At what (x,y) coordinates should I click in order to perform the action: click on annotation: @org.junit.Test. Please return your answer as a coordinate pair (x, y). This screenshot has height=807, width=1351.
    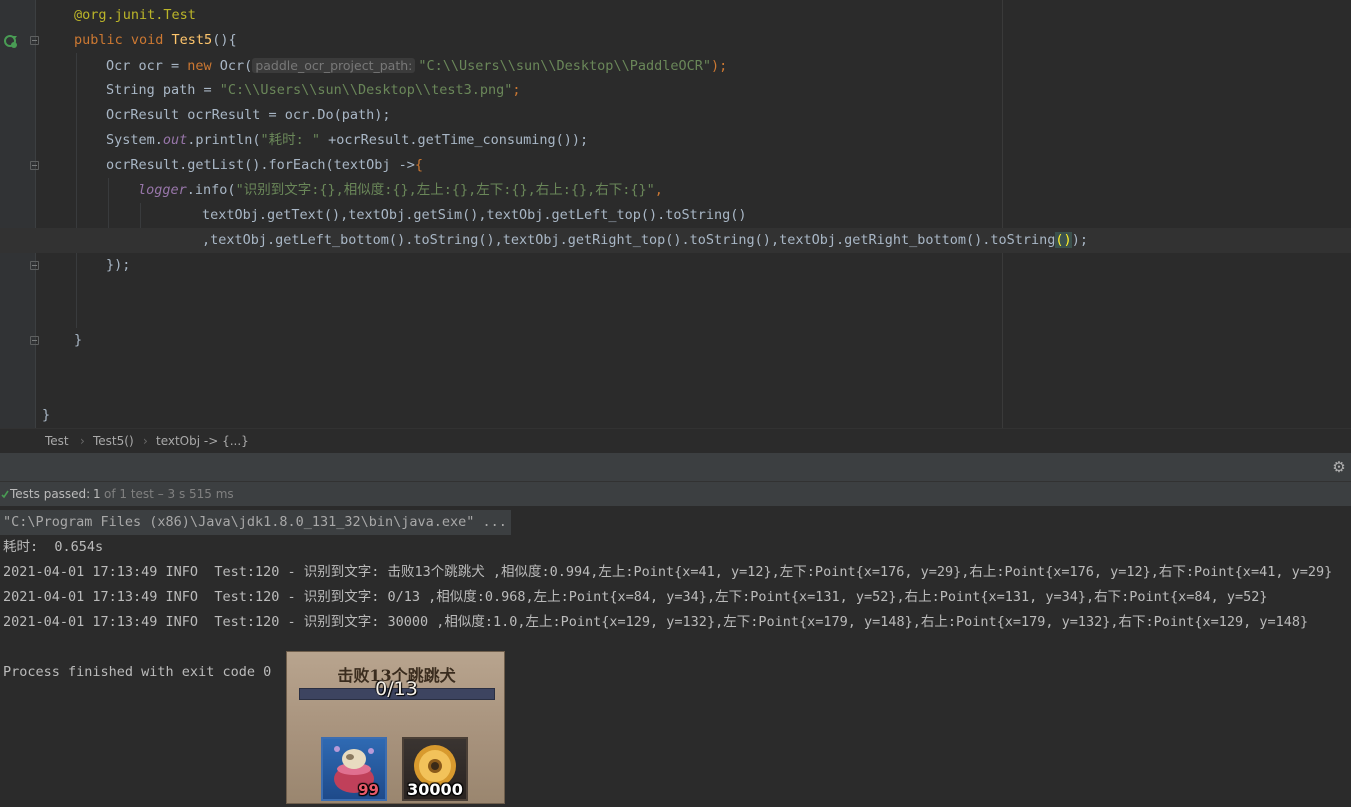
    Looking at the image, I should click on (135, 15).